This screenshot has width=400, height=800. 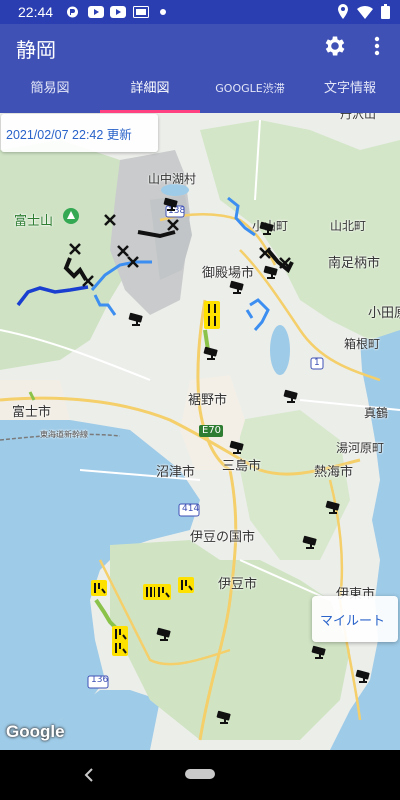 I want to click on tab-label: GOOGLE渋滞, so click(x=250, y=88).